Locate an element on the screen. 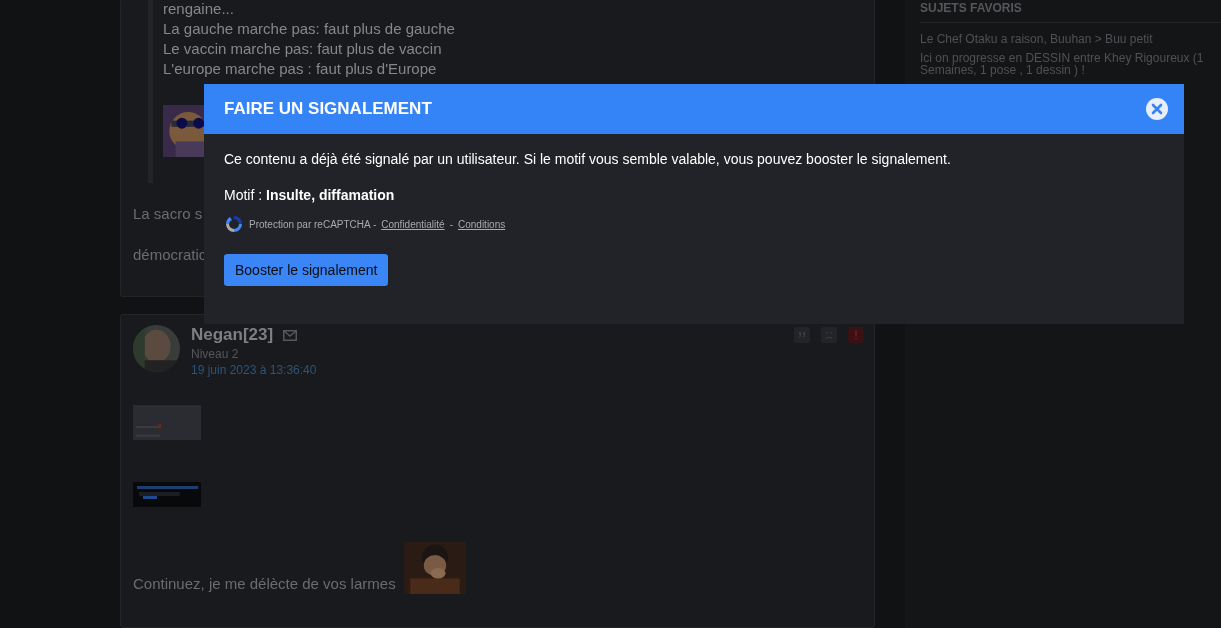 This screenshot has width=1221, height=628. quote-line: Le vaccin marche pas: faut plus de vaccin is located at coordinates (303, 49).